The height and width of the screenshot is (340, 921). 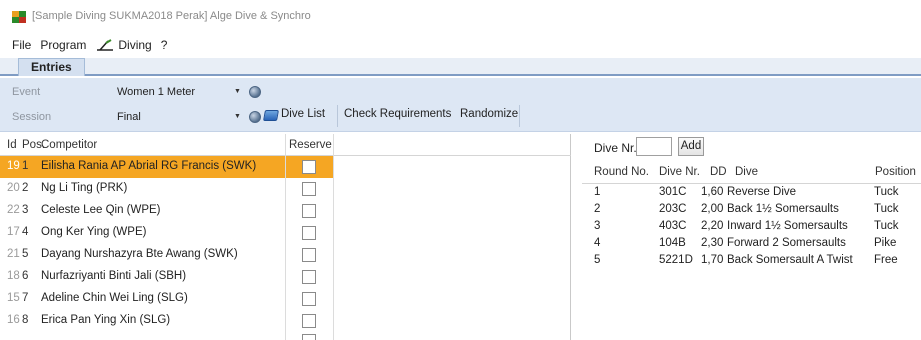 I want to click on cell-round: 5, so click(x=597, y=260).